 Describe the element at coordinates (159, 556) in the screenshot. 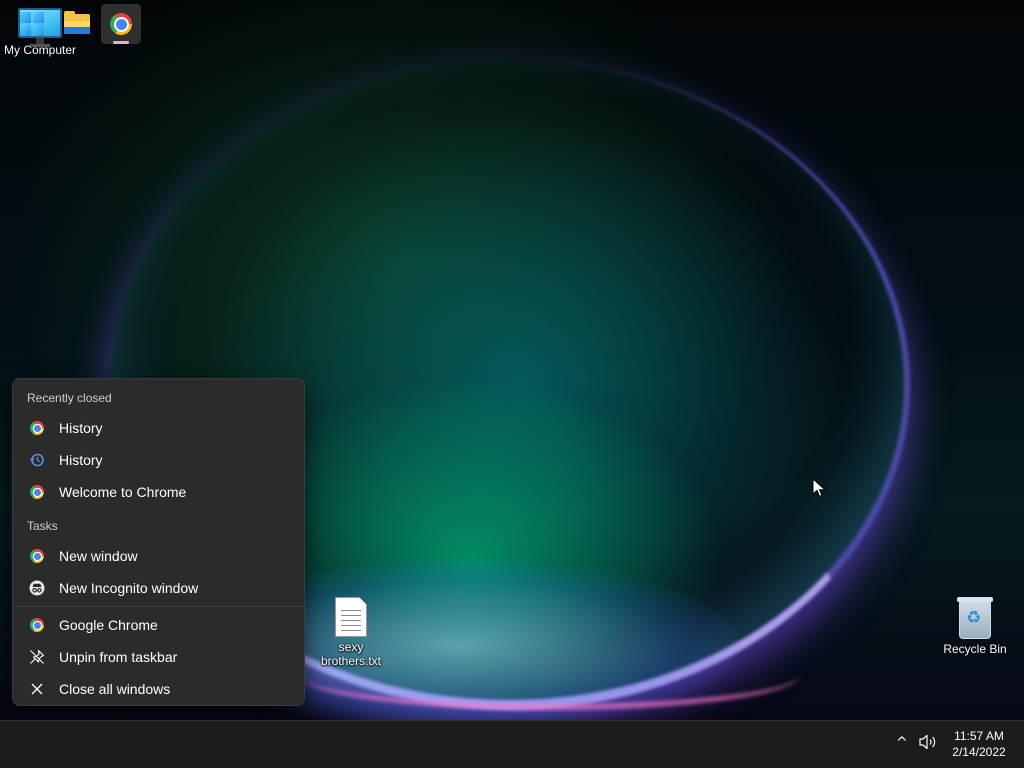

I see `jump-item-new-window: New window` at that location.